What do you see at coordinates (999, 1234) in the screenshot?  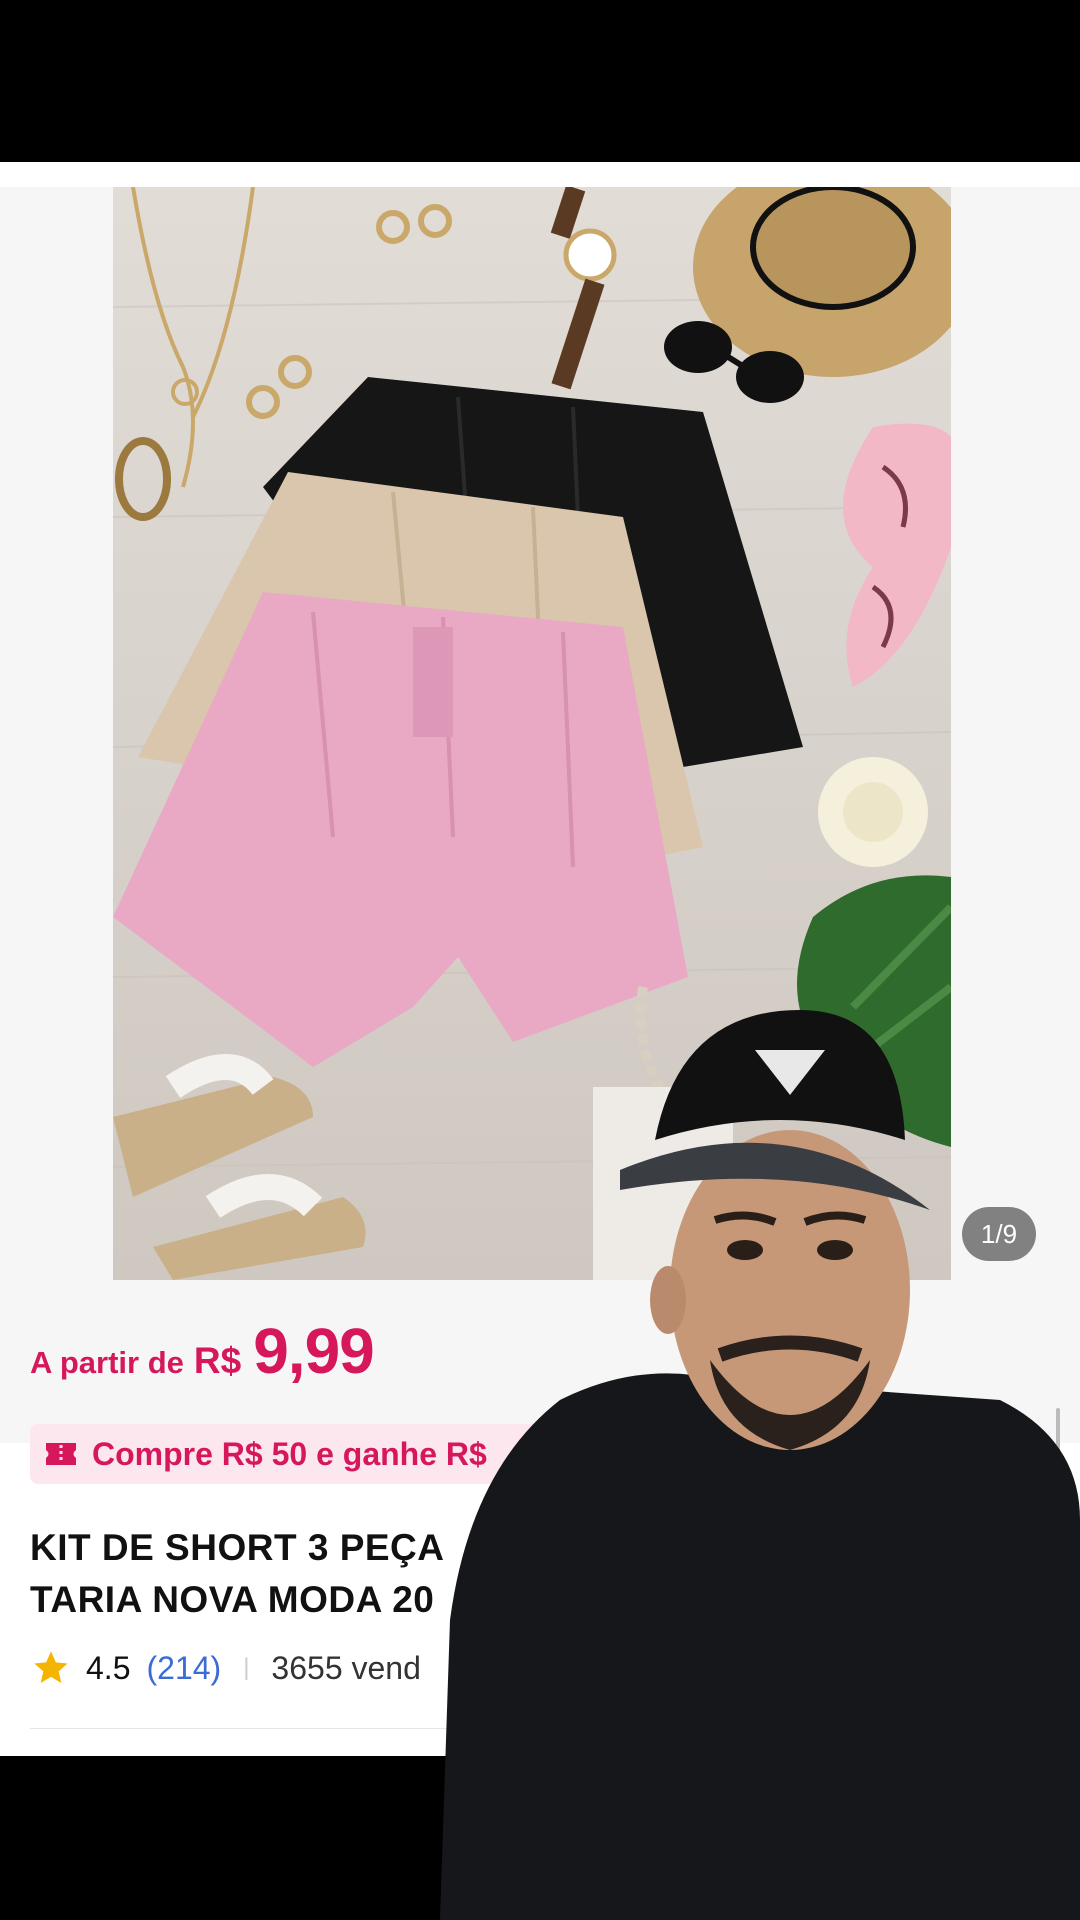 I see `image-counter: 1/9` at bounding box center [999, 1234].